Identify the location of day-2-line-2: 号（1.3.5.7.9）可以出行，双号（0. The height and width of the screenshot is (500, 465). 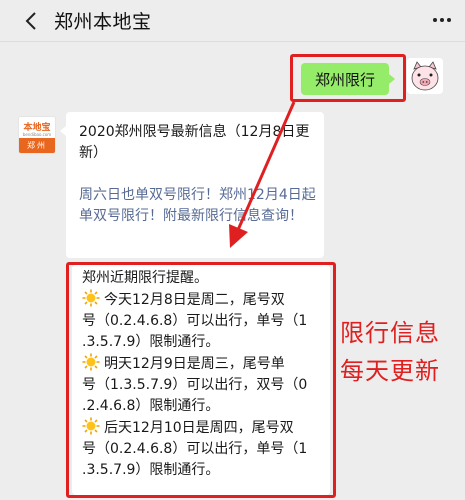
(195, 385).